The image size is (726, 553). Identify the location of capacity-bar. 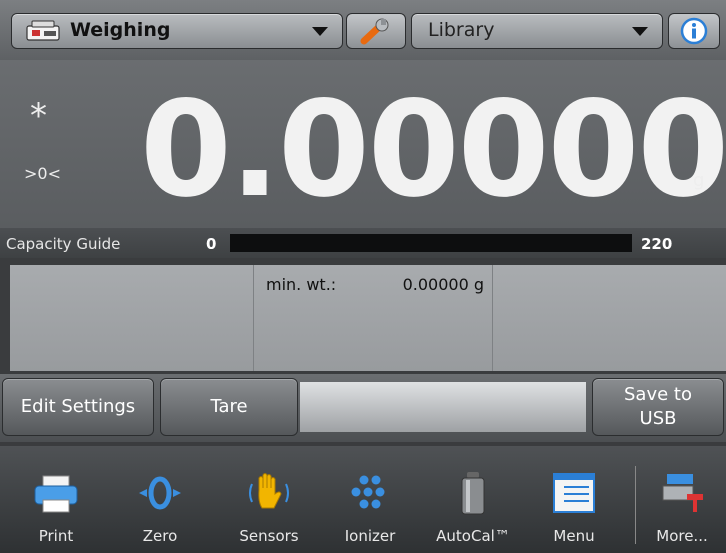
(431, 243).